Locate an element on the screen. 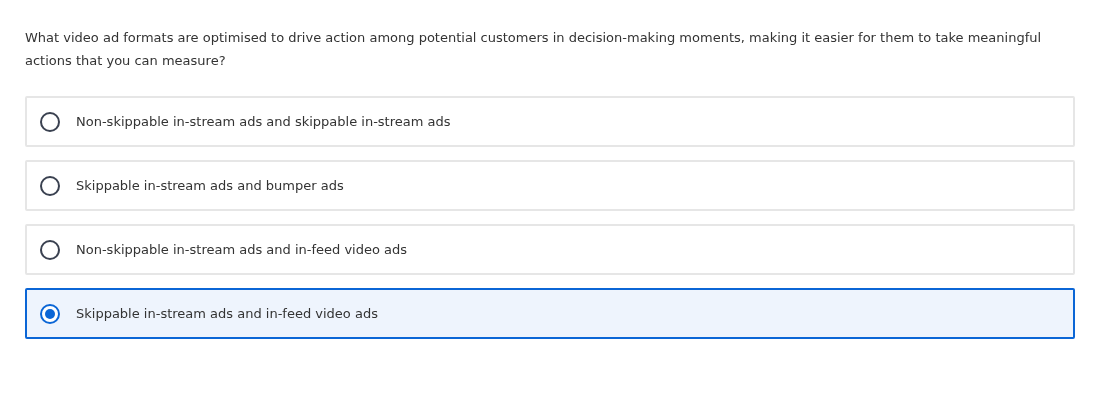  option-label: Non-skippable in-stream ads and in-feed video ads is located at coordinates (242, 249).